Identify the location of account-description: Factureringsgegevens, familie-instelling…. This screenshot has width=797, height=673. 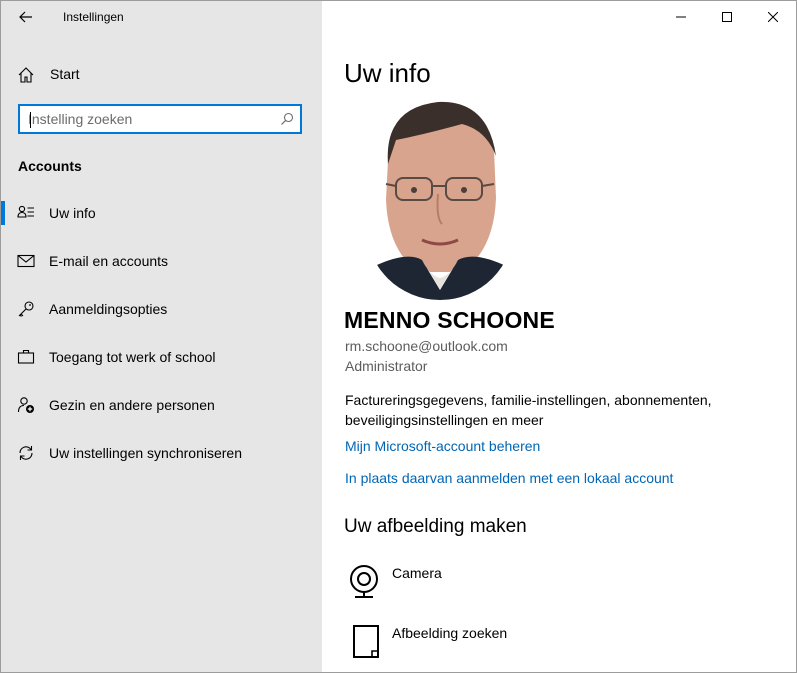
(528, 410).